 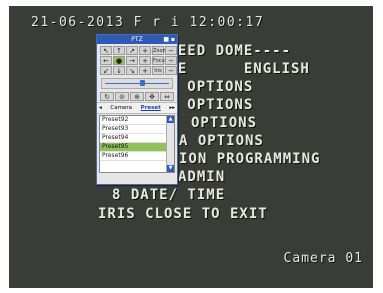 What do you see at coordinates (148, 22) in the screenshot?
I see `osd-timestamp: 21-06-2013 F r i 12:00:17` at bounding box center [148, 22].